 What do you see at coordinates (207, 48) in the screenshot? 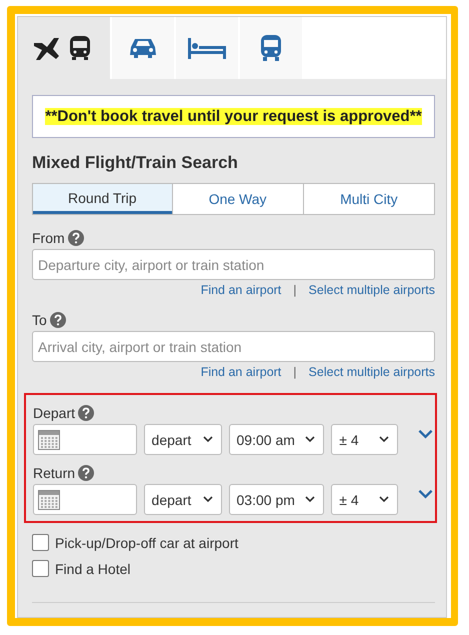
I see `bed-icon` at bounding box center [207, 48].